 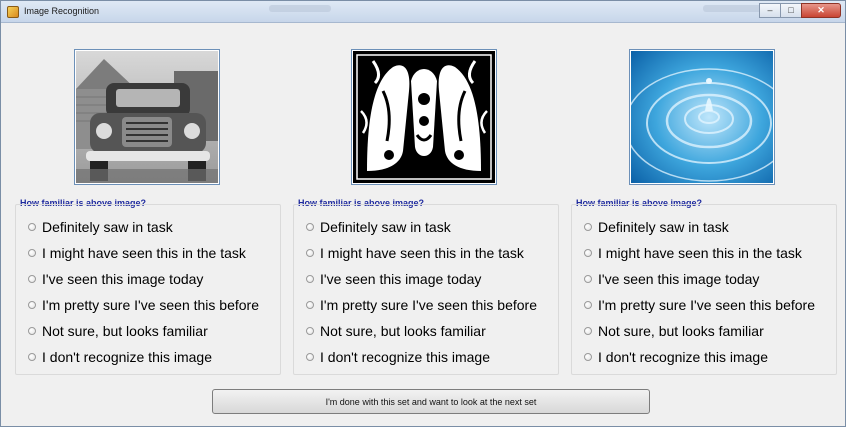 I want to click on title-bar: Image Recognition – □ ✕, so click(x=423, y=12).